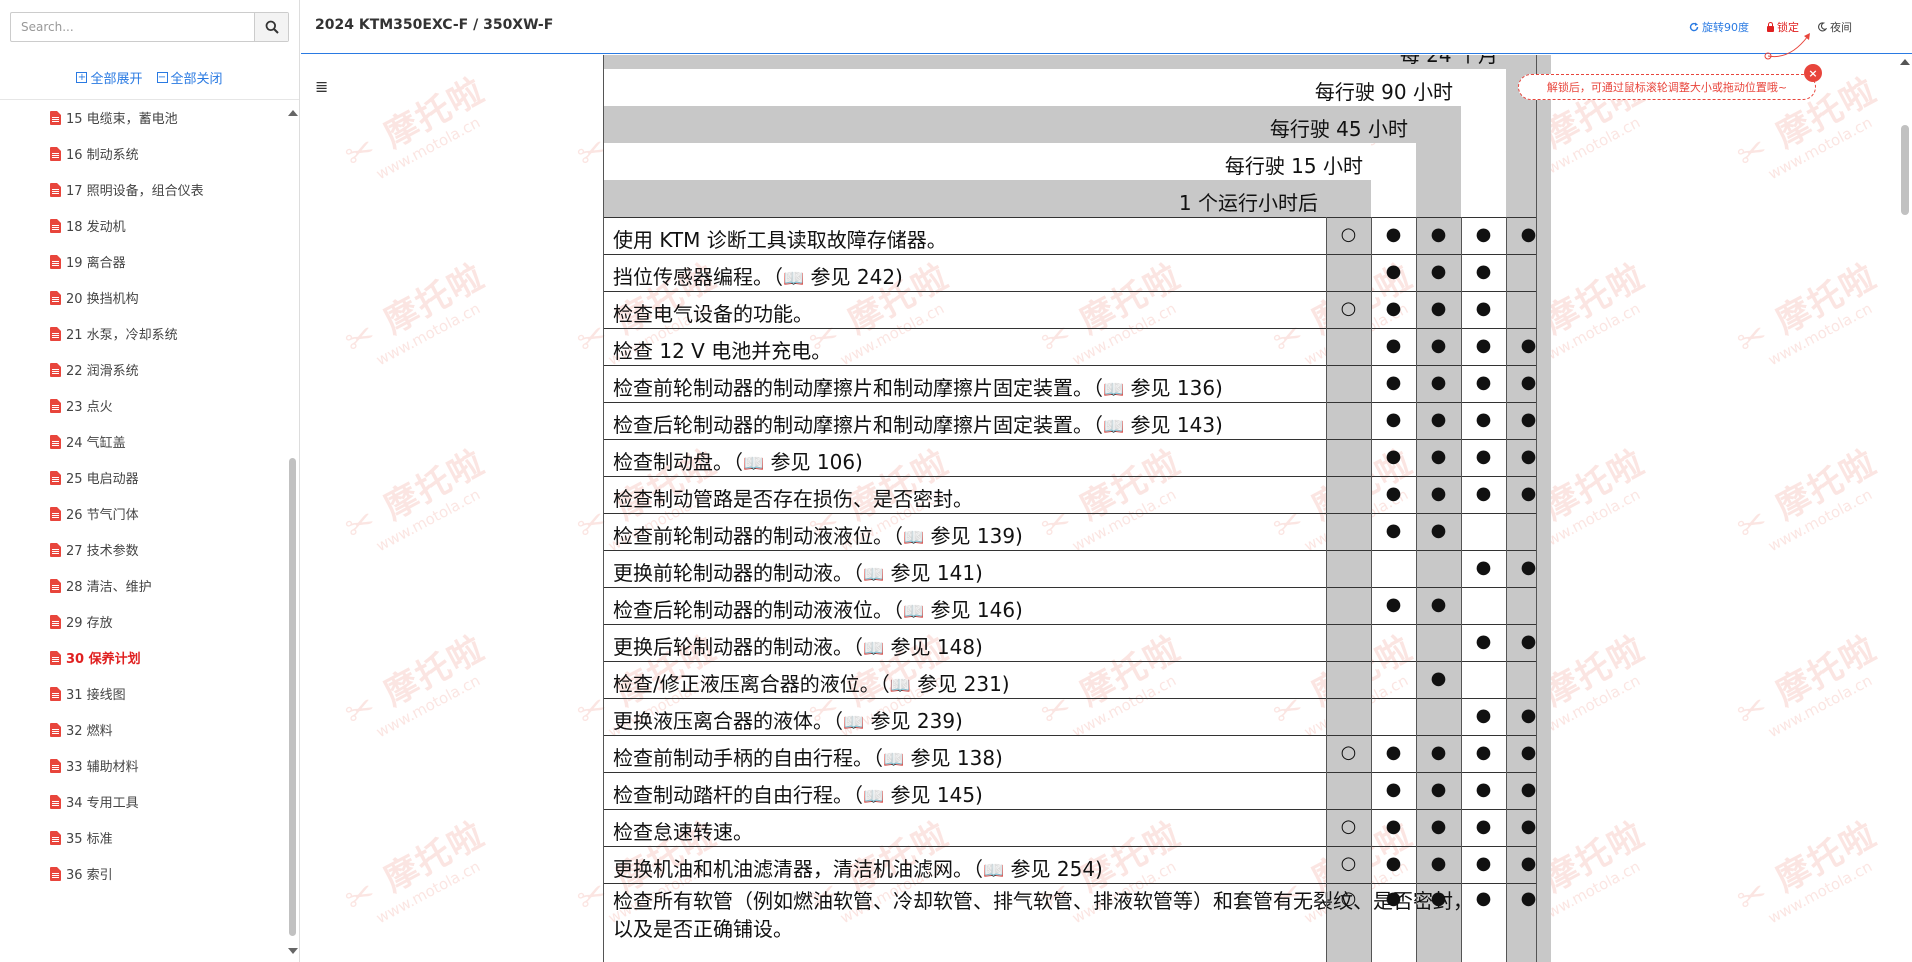 Image resolution: width=1912 pixels, height=962 pixels. I want to click on task-text: 更换液压离合器的液体。（, so click(728, 721).